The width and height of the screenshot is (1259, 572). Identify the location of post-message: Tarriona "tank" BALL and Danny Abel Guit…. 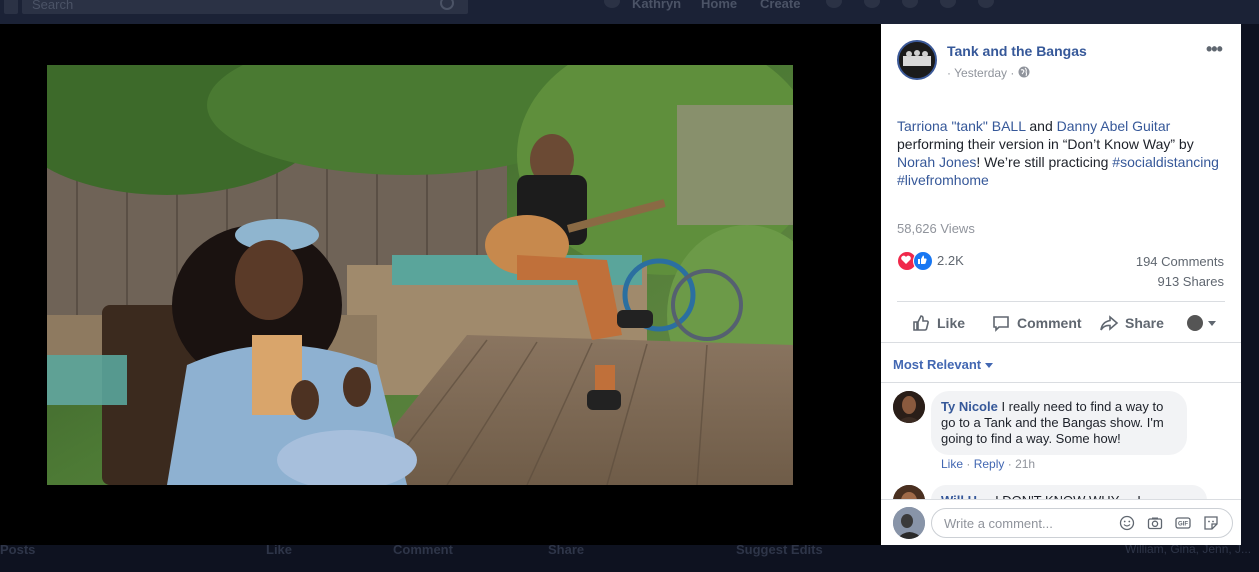
(1064, 153).